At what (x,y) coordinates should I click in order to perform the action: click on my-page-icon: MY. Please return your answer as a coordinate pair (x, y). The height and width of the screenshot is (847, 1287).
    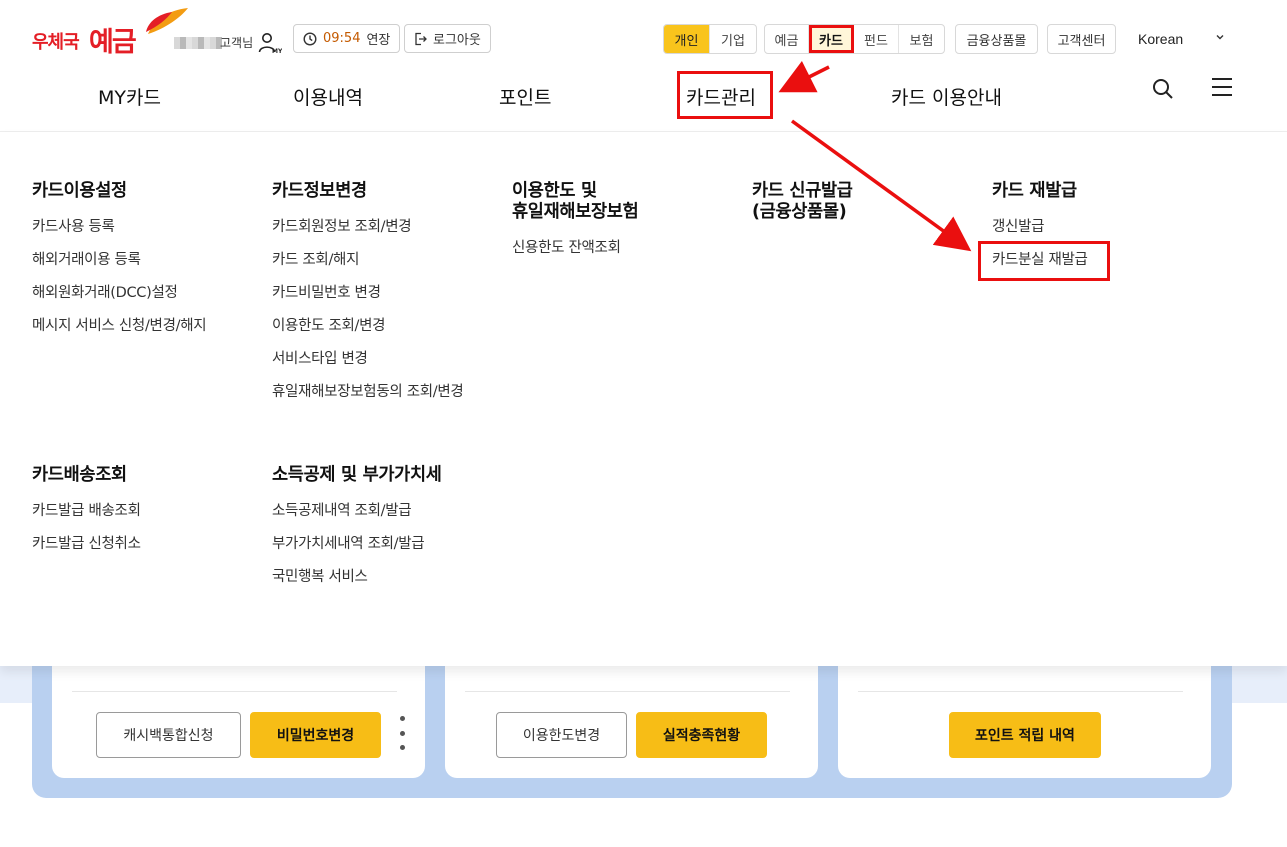
    Looking at the image, I should click on (270, 43).